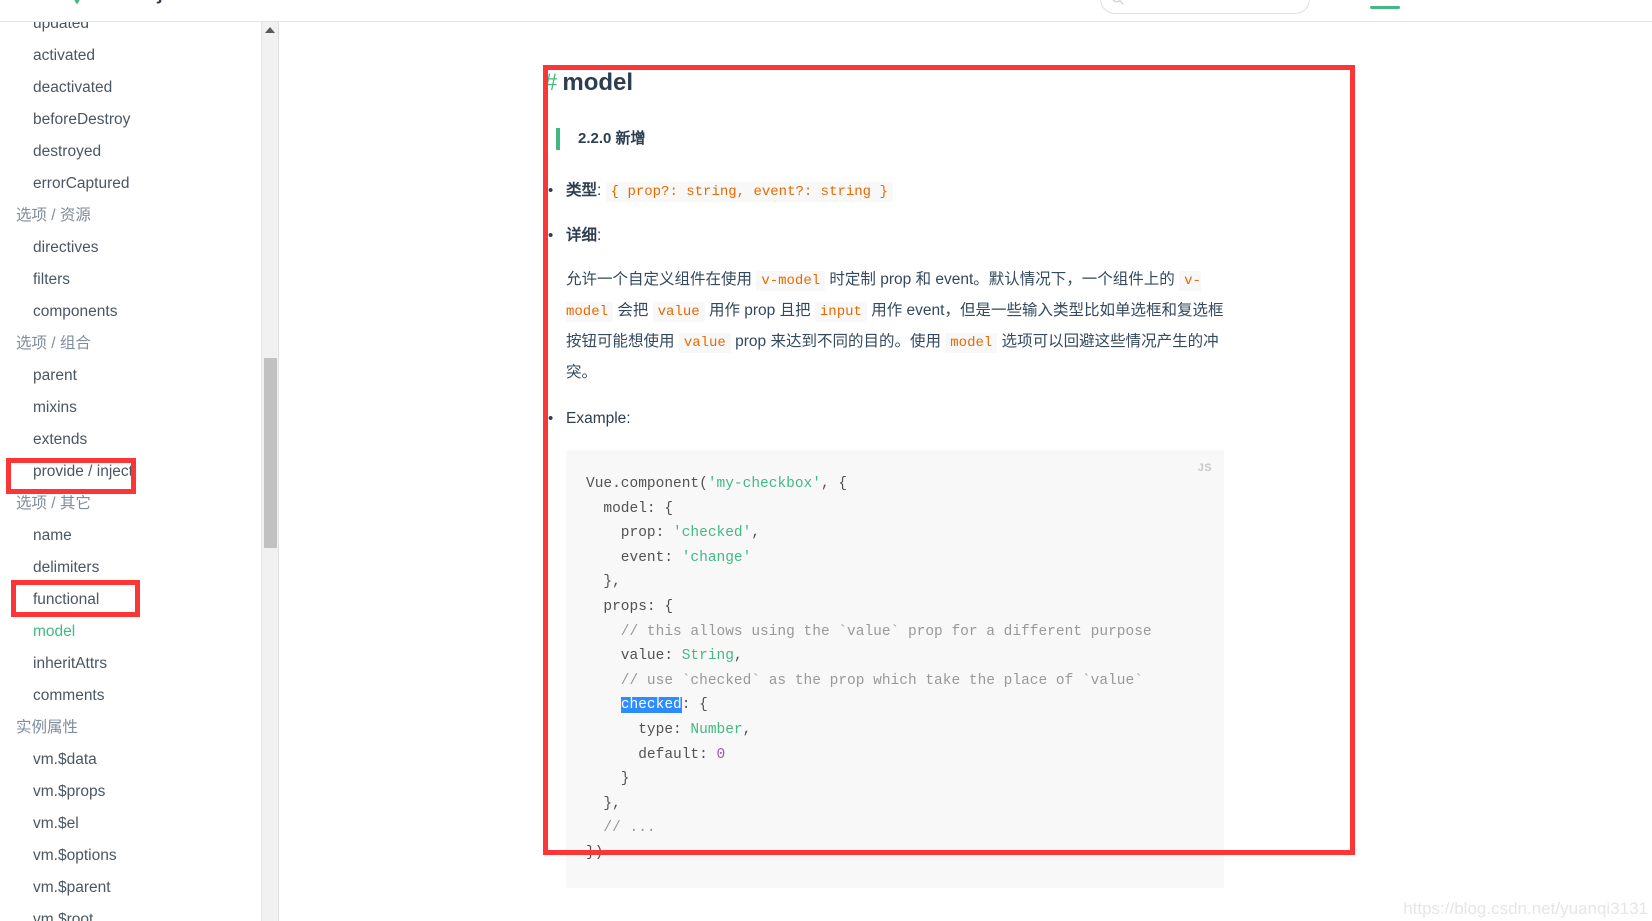 Image resolution: width=1652 pixels, height=921 pixels. What do you see at coordinates (603, 582) in the screenshot?
I see `code-line-5: },` at bounding box center [603, 582].